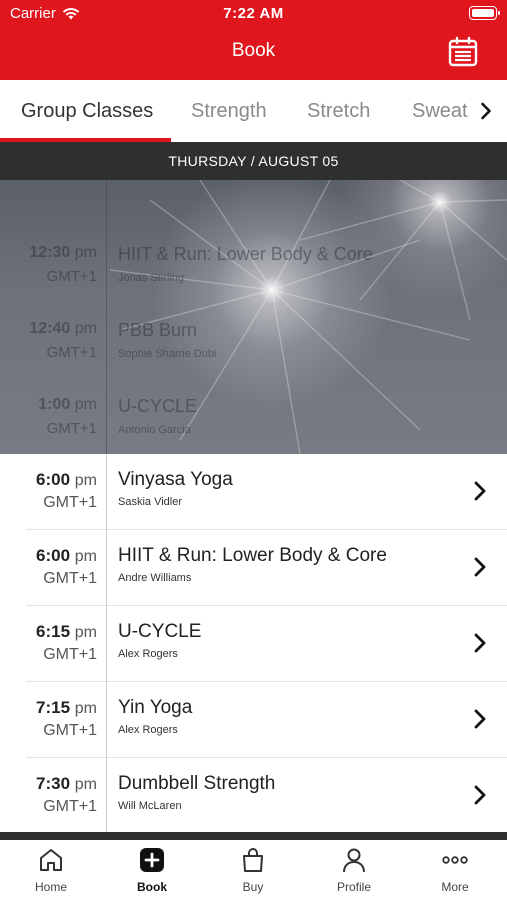 This screenshot has width=507, height=900. I want to click on more-dots-icon, so click(455, 860).